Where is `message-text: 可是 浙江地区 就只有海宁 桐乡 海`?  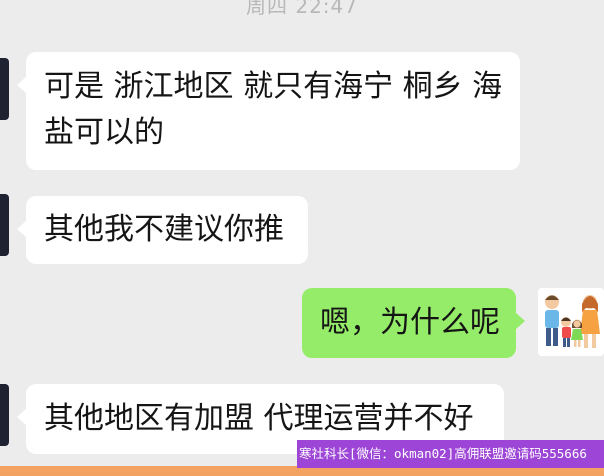 message-text: 可是 浙江地区 就只有海宁 桐乡 海 is located at coordinates (273, 86).